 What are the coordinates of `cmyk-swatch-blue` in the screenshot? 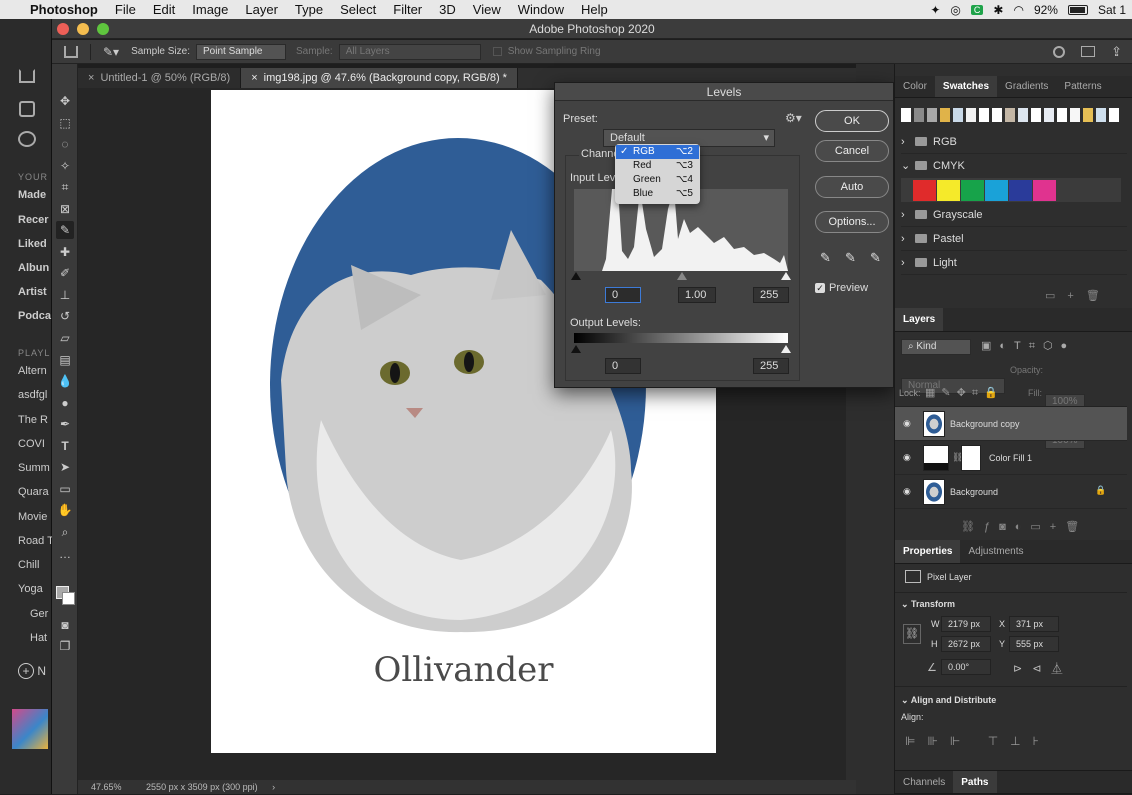 It's located at (1020, 190).